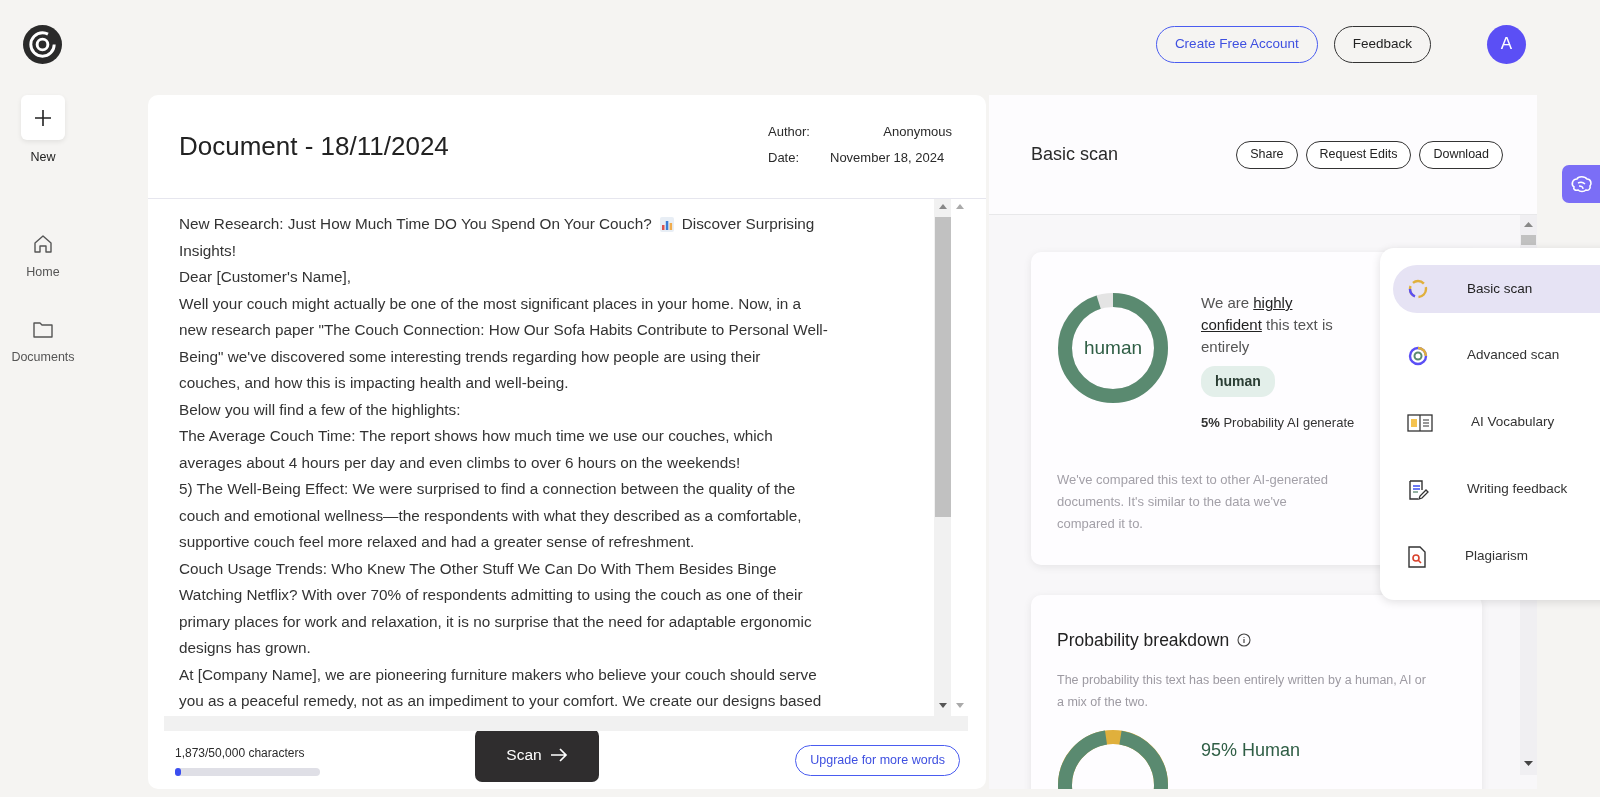 This screenshot has width=1600, height=797. What do you see at coordinates (1420, 422) in the screenshot?
I see `vocabulary-book-icon` at bounding box center [1420, 422].